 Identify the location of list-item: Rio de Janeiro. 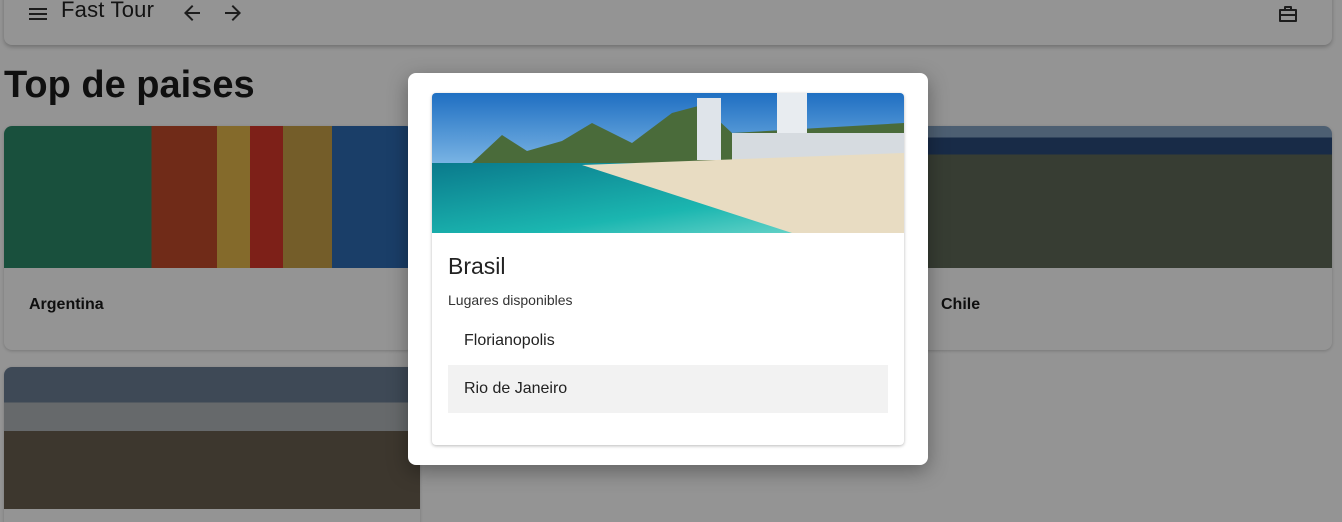
(668, 389).